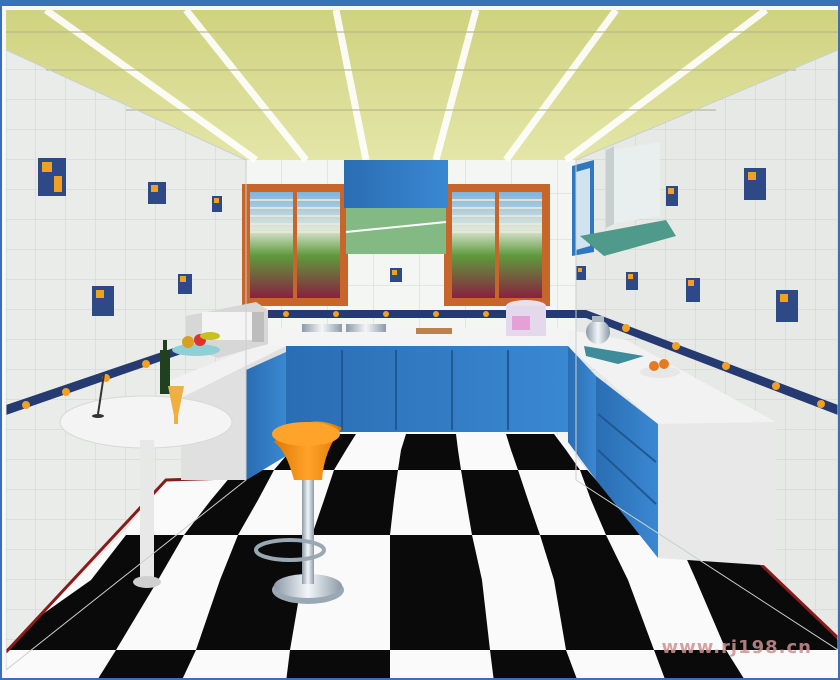  Describe the element at coordinates (526, 318) in the screenshot. I see `rice-cooker-icon` at that location.